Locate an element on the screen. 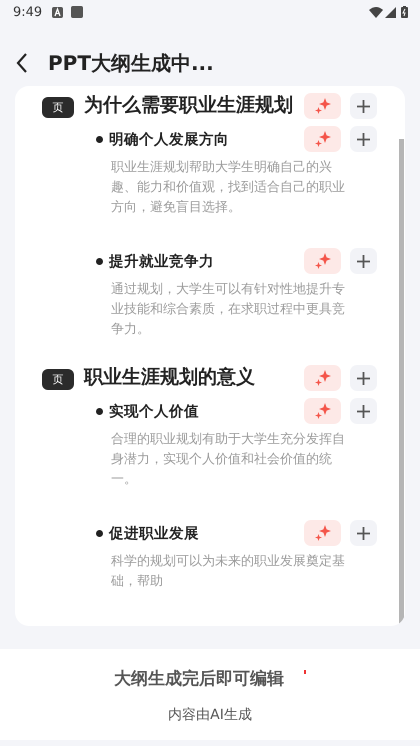  generation-notice: 大纲生成完后即可编辑 is located at coordinates (199, 679).